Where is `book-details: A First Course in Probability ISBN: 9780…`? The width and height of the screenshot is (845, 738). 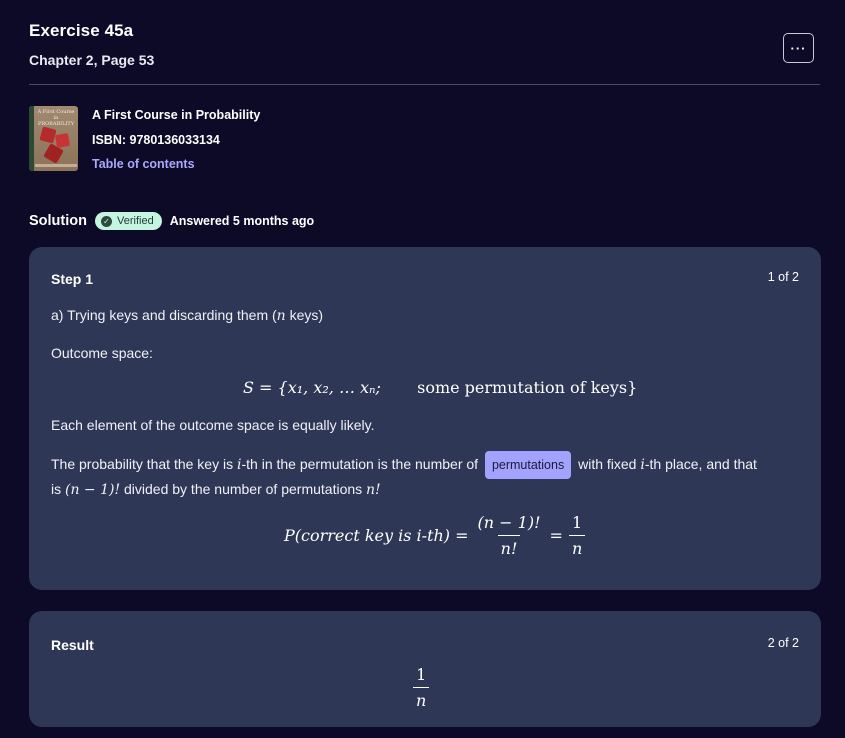 book-details: A First Course in Probability ISBN: 9780… is located at coordinates (242, 139).